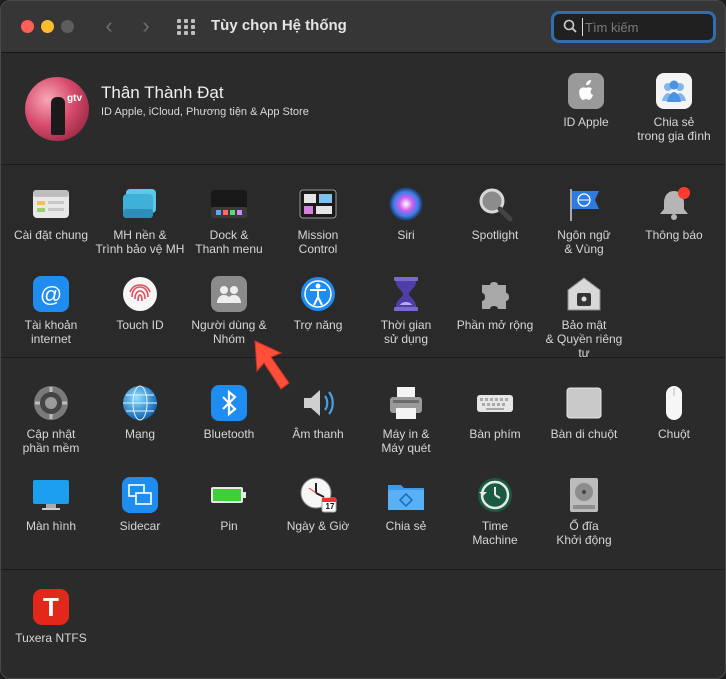 The width and height of the screenshot is (726, 679). What do you see at coordinates (140, 526) in the screenshot?
I see `pref-label: Sidecar` at bounding box center [140, 526].